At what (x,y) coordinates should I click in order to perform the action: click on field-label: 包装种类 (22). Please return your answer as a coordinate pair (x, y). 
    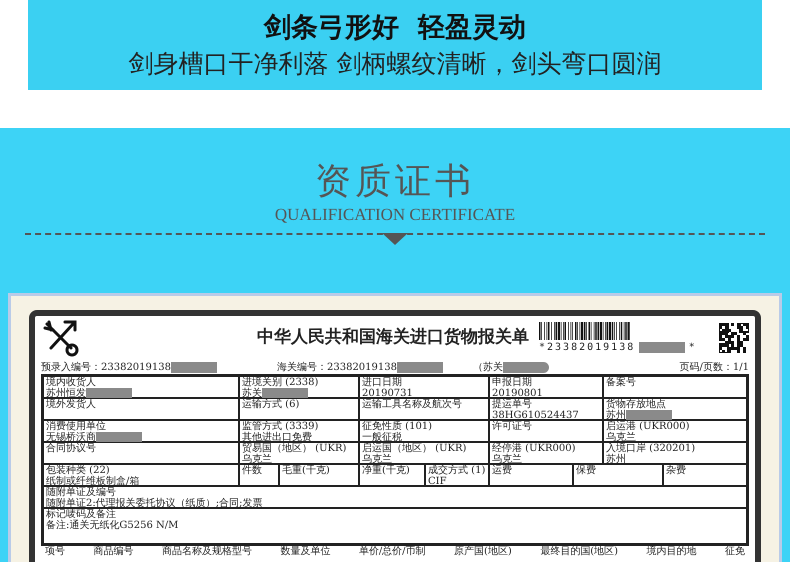
    Looking at the image, I should click on (78, 470).